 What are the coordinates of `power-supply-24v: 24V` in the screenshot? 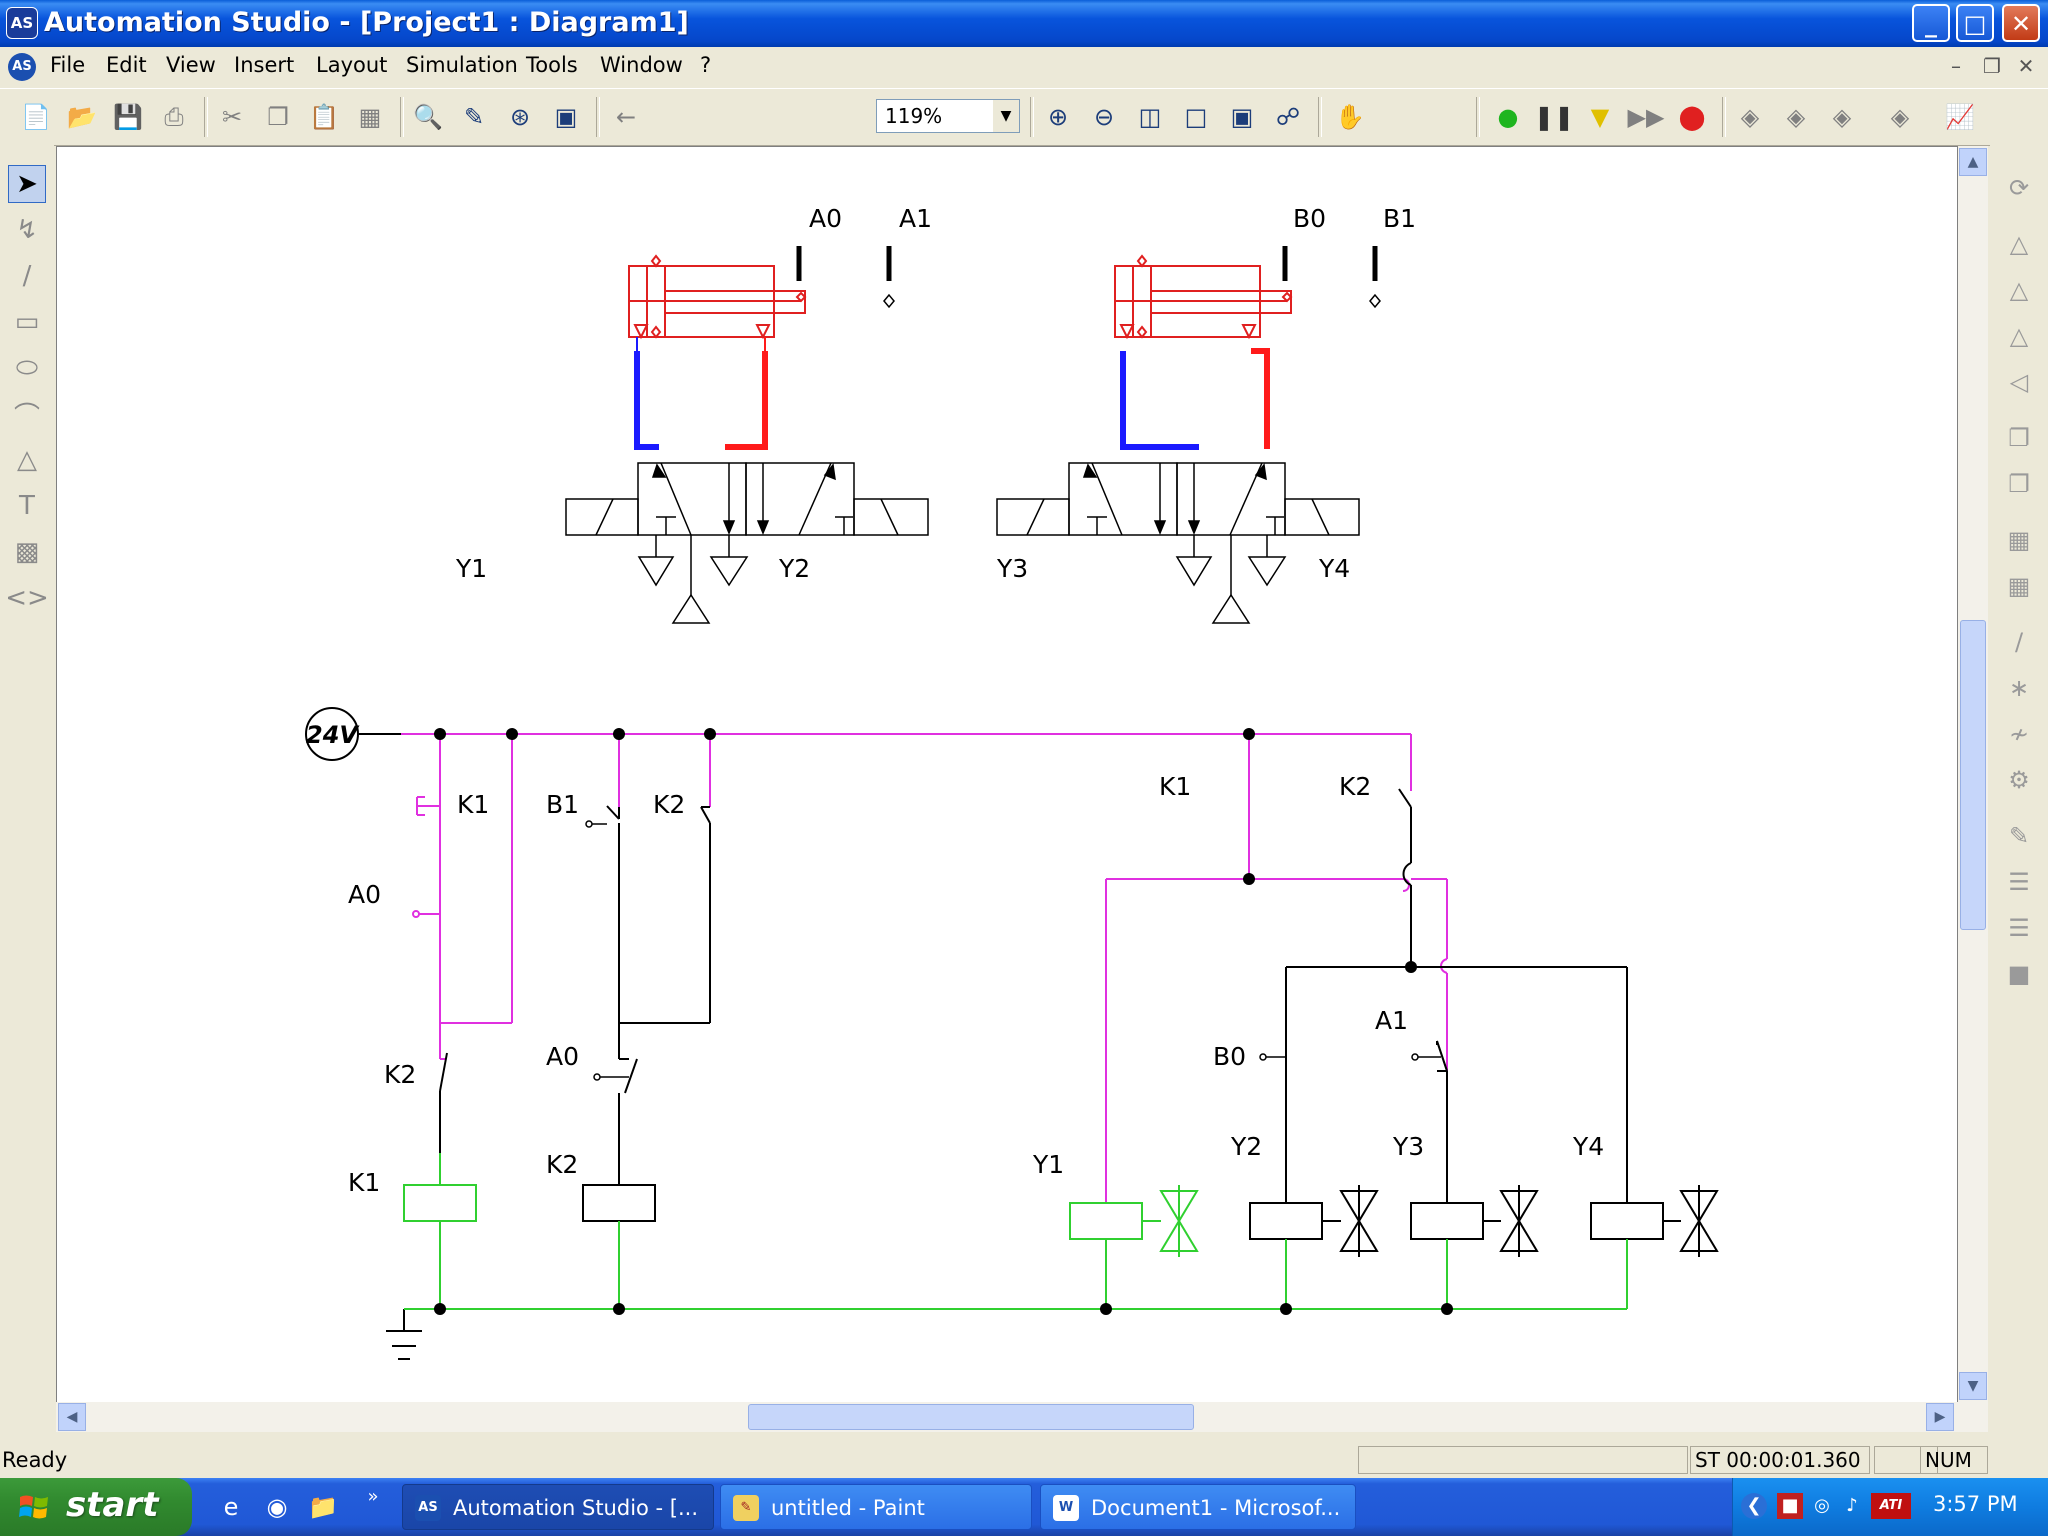 It's located at (353, 734).